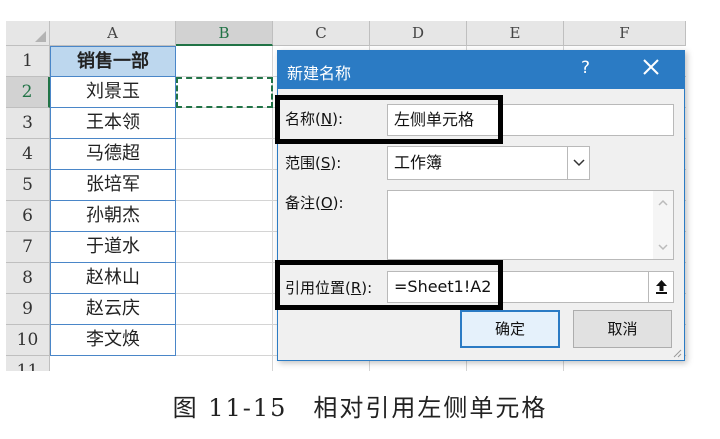 The image size is (720, 439). I want to click on column-header-f: F, so click(625, 33).